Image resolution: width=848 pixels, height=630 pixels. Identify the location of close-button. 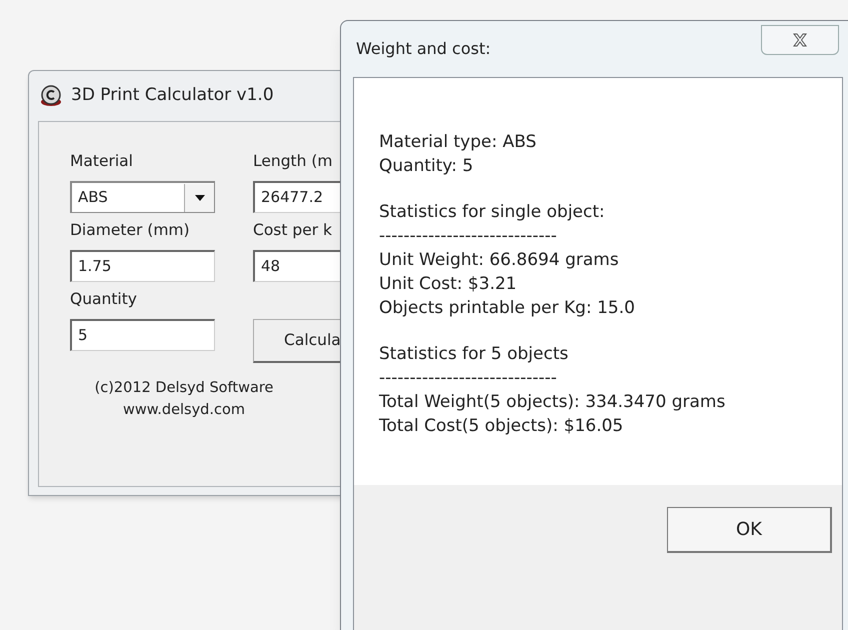
(800, 40).